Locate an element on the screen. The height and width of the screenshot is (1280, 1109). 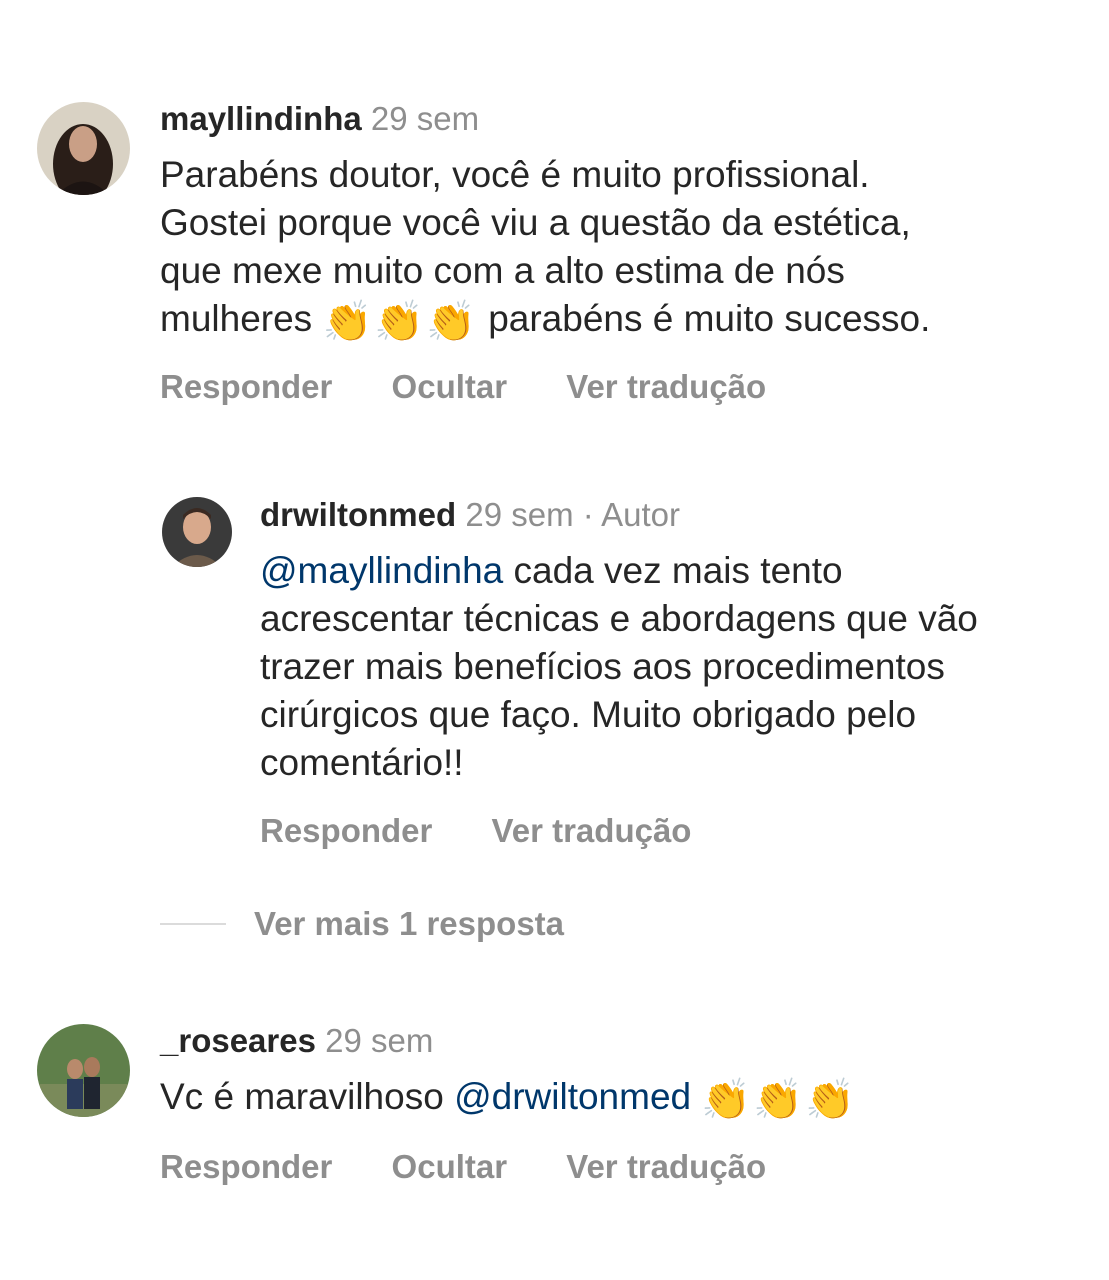
view-more-replies-label: Ver mais 1 resposta is located at coordinates (409, 924).